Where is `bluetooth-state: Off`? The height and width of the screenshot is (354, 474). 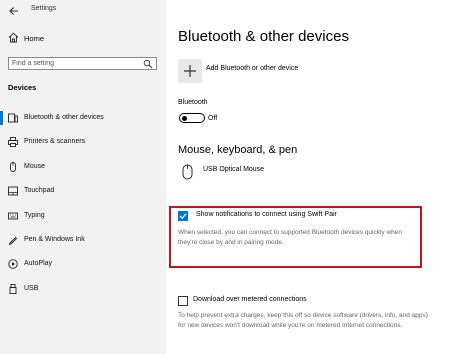 bluetooth-state: Off is located at coordinates (213, 118).